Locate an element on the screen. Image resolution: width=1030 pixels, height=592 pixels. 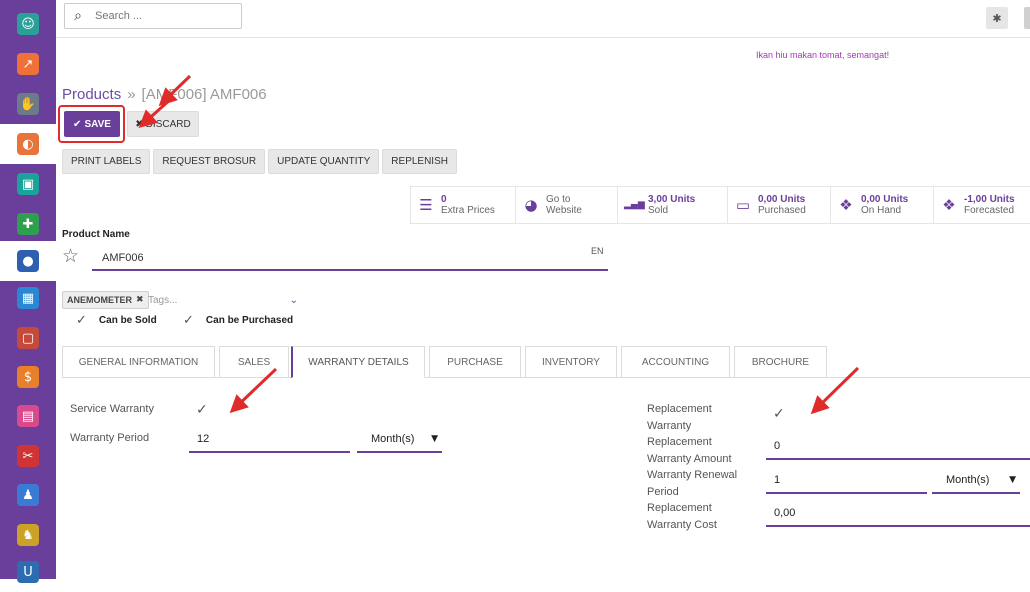
sidebar-app-0: ☺ is located at coordinates (28, 24).